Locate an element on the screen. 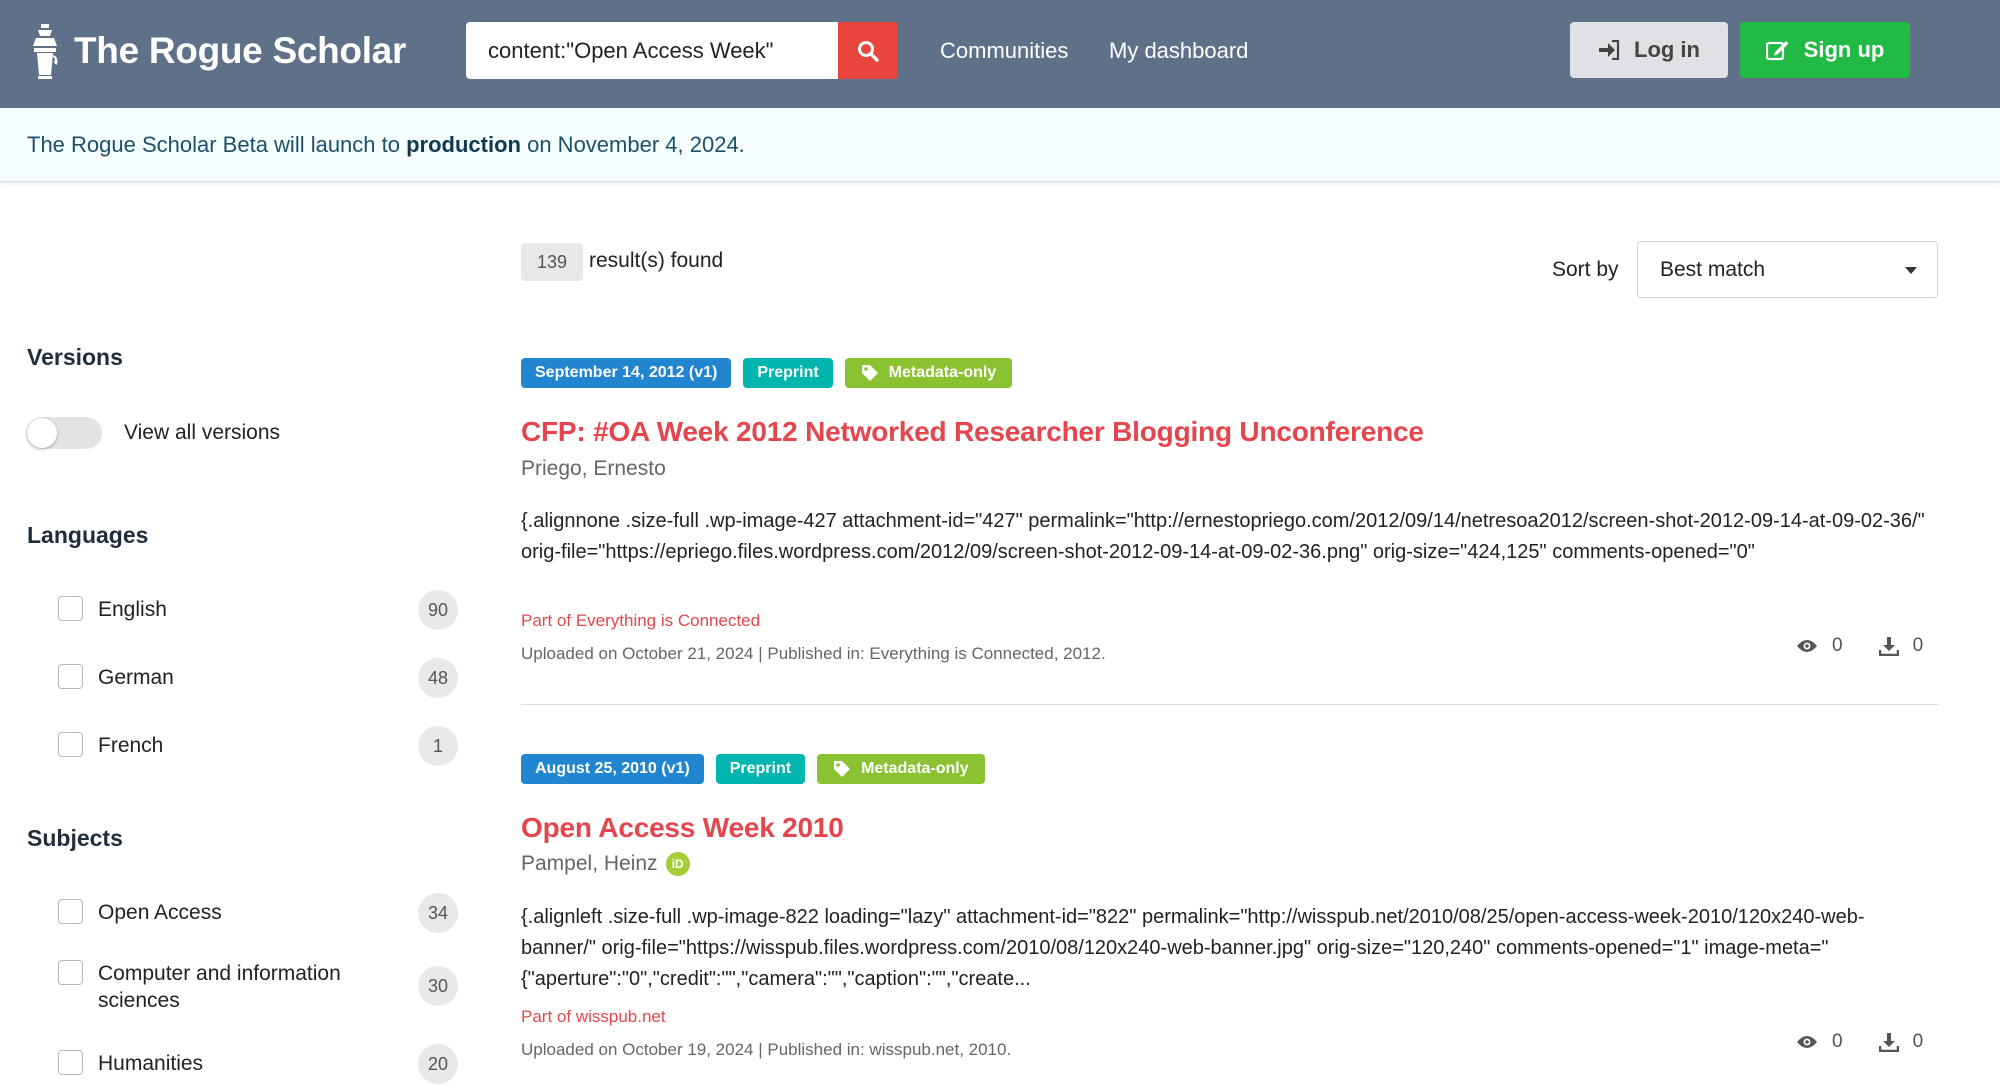  result-count-text: result(s) found is located at coordinates (656, 260).